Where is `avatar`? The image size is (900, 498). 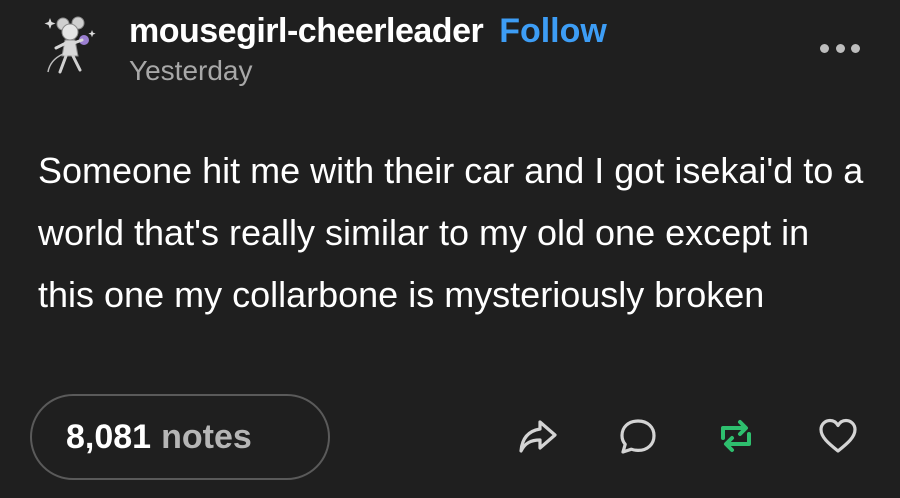
avatar is located at coordinates (71, 45).